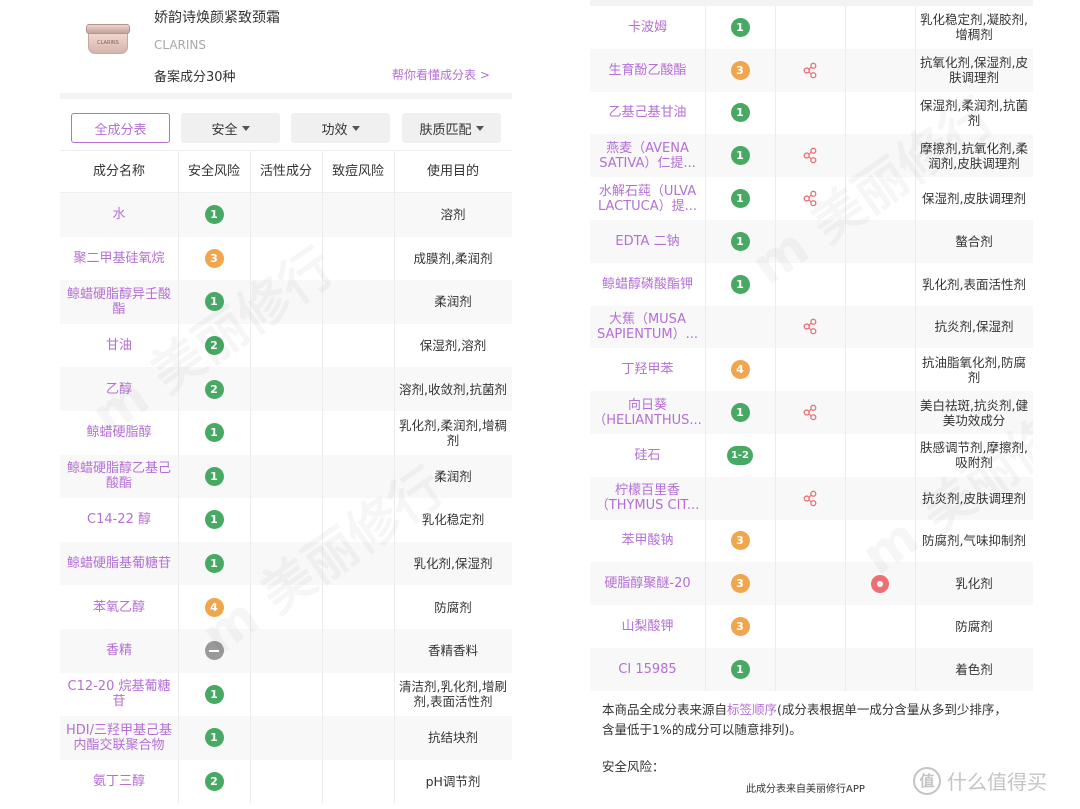 Image resolution: width=1080 pixels, height=809 pixels. I want to click on table-row: 丁羟甲苯 4 抗油脂氧化剂,防腐剂, so click(811, 370).